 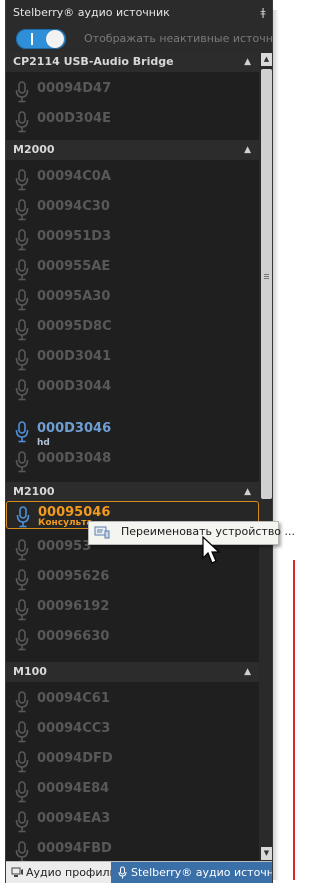 I want to click on device-row: 000955AE, so click(x=132, y=267).